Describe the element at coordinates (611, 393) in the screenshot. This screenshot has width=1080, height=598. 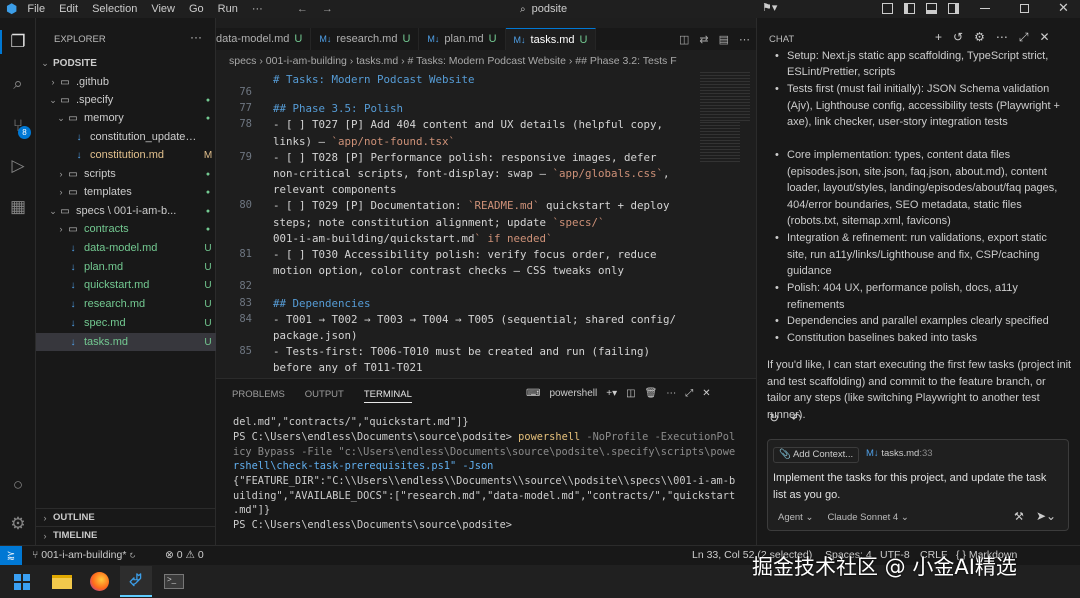
I see `new-terminal-icon: +▾` at that location.